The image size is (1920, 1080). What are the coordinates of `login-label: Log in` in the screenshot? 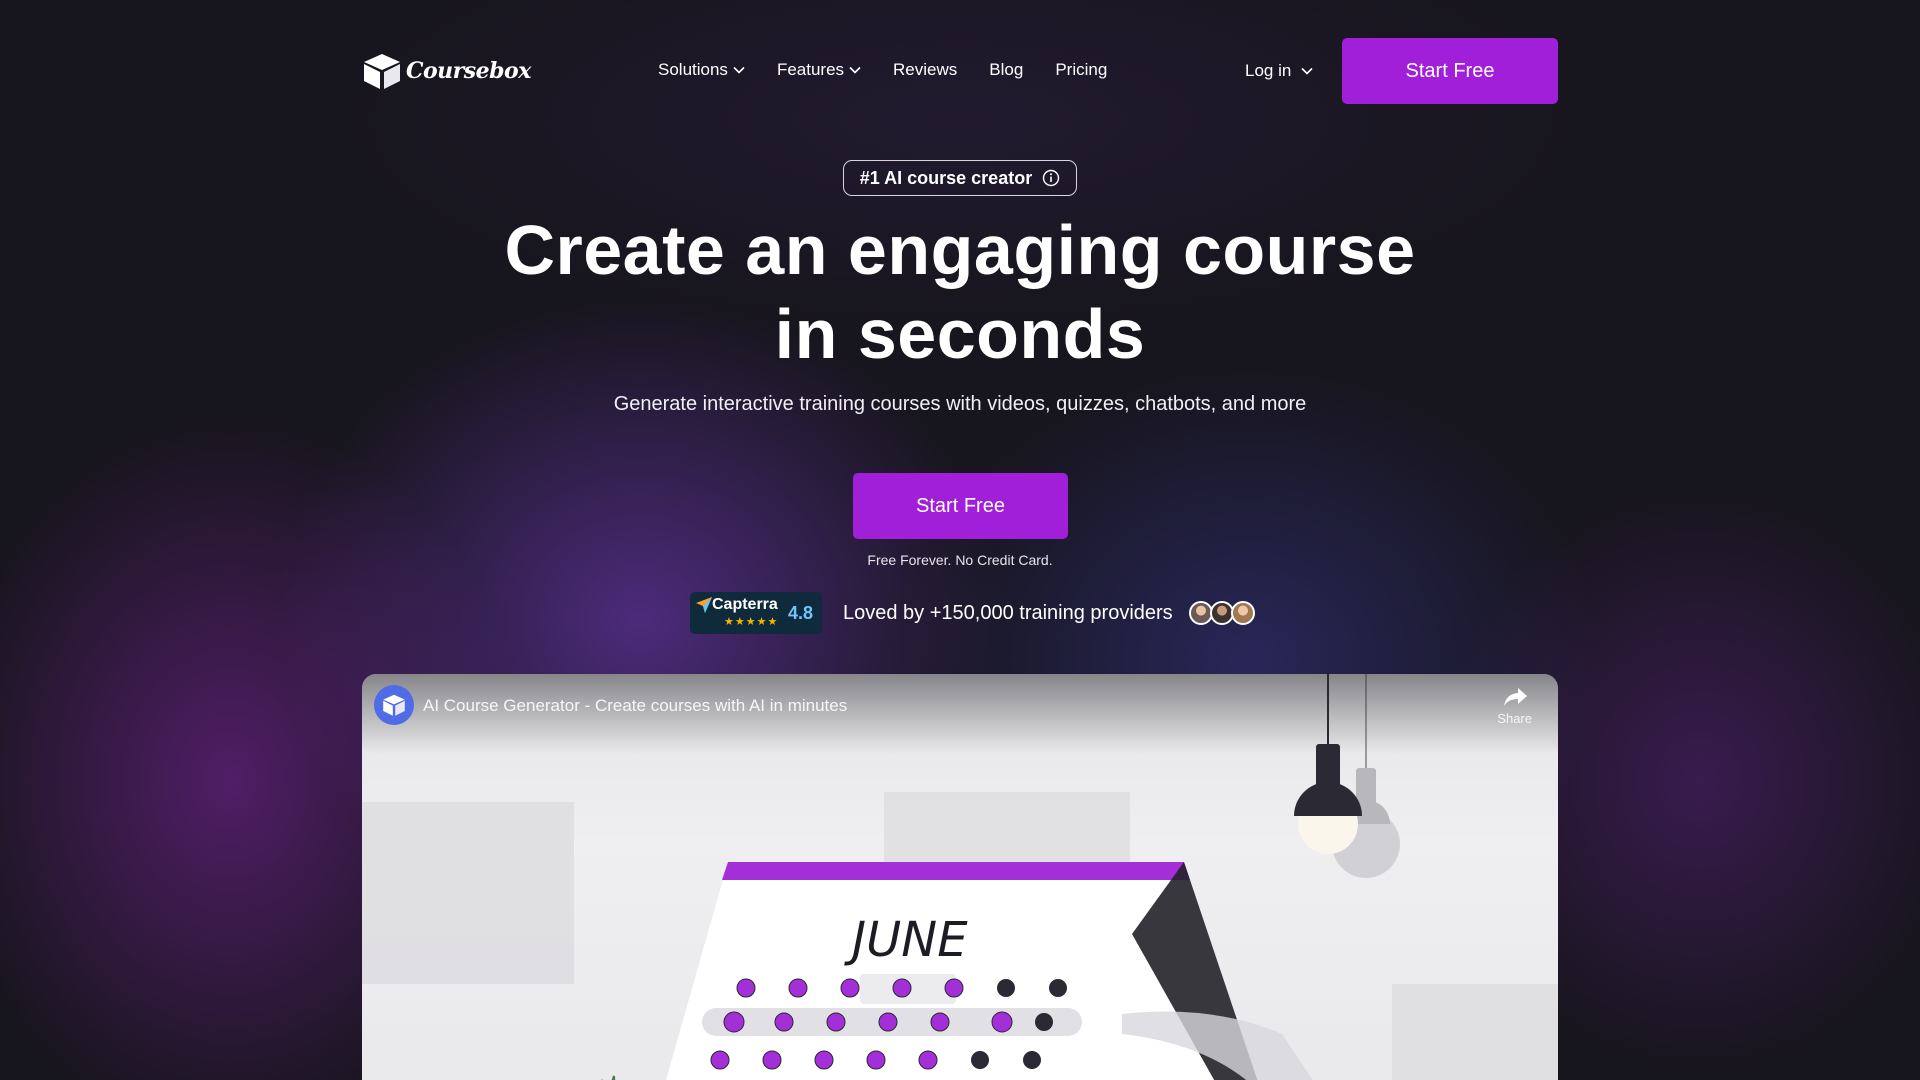 It's located at (1268, 70).